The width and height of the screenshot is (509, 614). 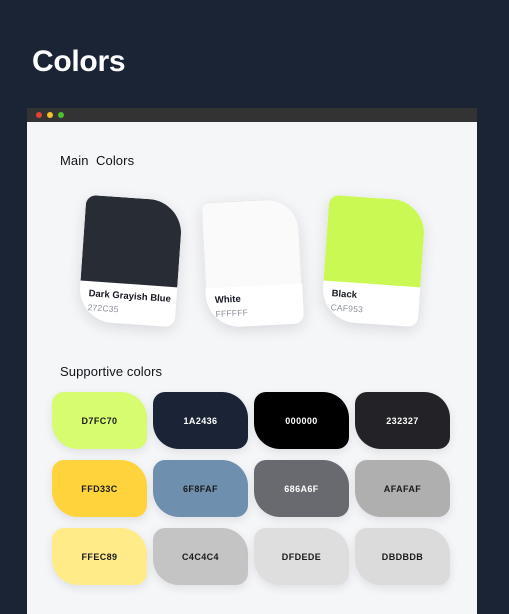 I want to click on supportive-color-swatch: 6F8FAF, so click(x=200, y=488).